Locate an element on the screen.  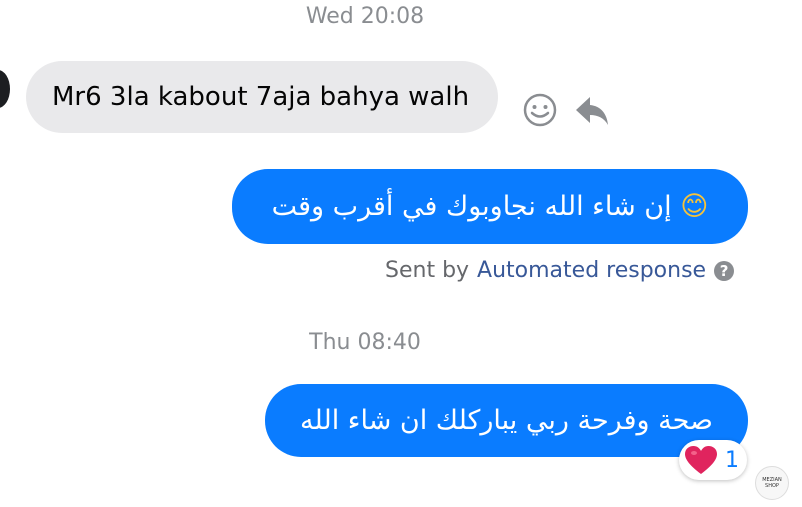
reaction-count: 1 is located at coordinates (732, 460).